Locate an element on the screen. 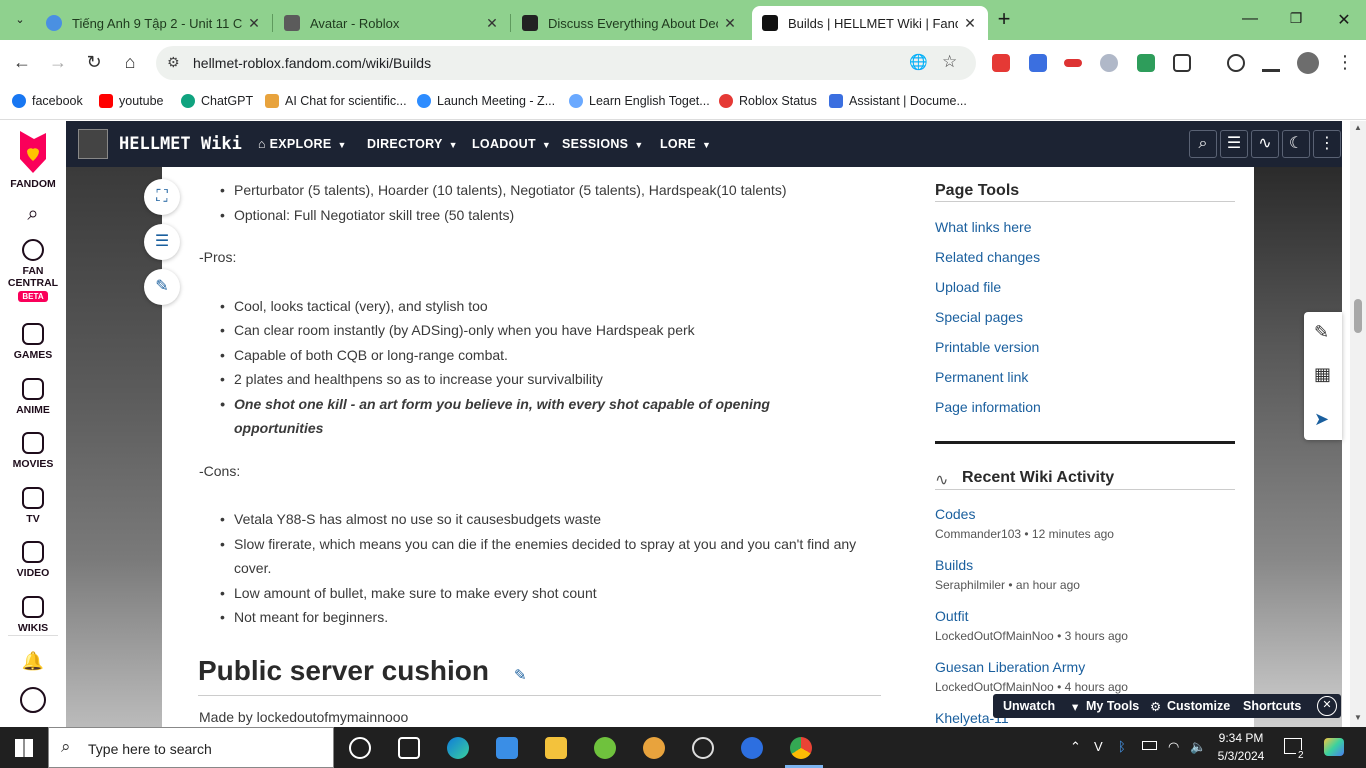  shortcuts-button: Shortcuts is located at coordinates (1272, 706).